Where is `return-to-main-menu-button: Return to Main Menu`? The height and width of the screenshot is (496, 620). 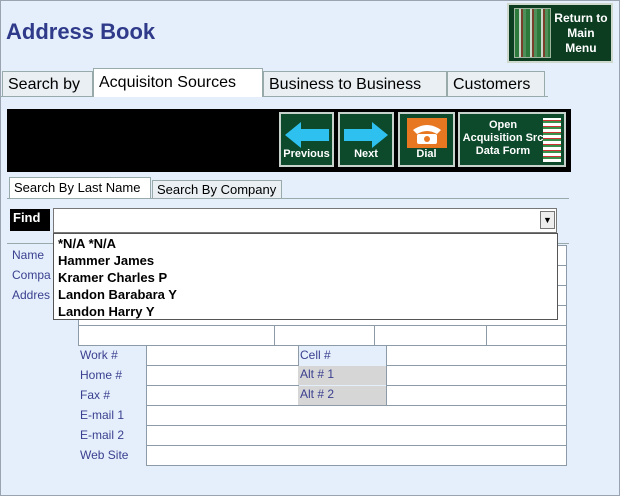 return-to-main-menu-button: Return to Main Menu is located at coordinates (560, 33).